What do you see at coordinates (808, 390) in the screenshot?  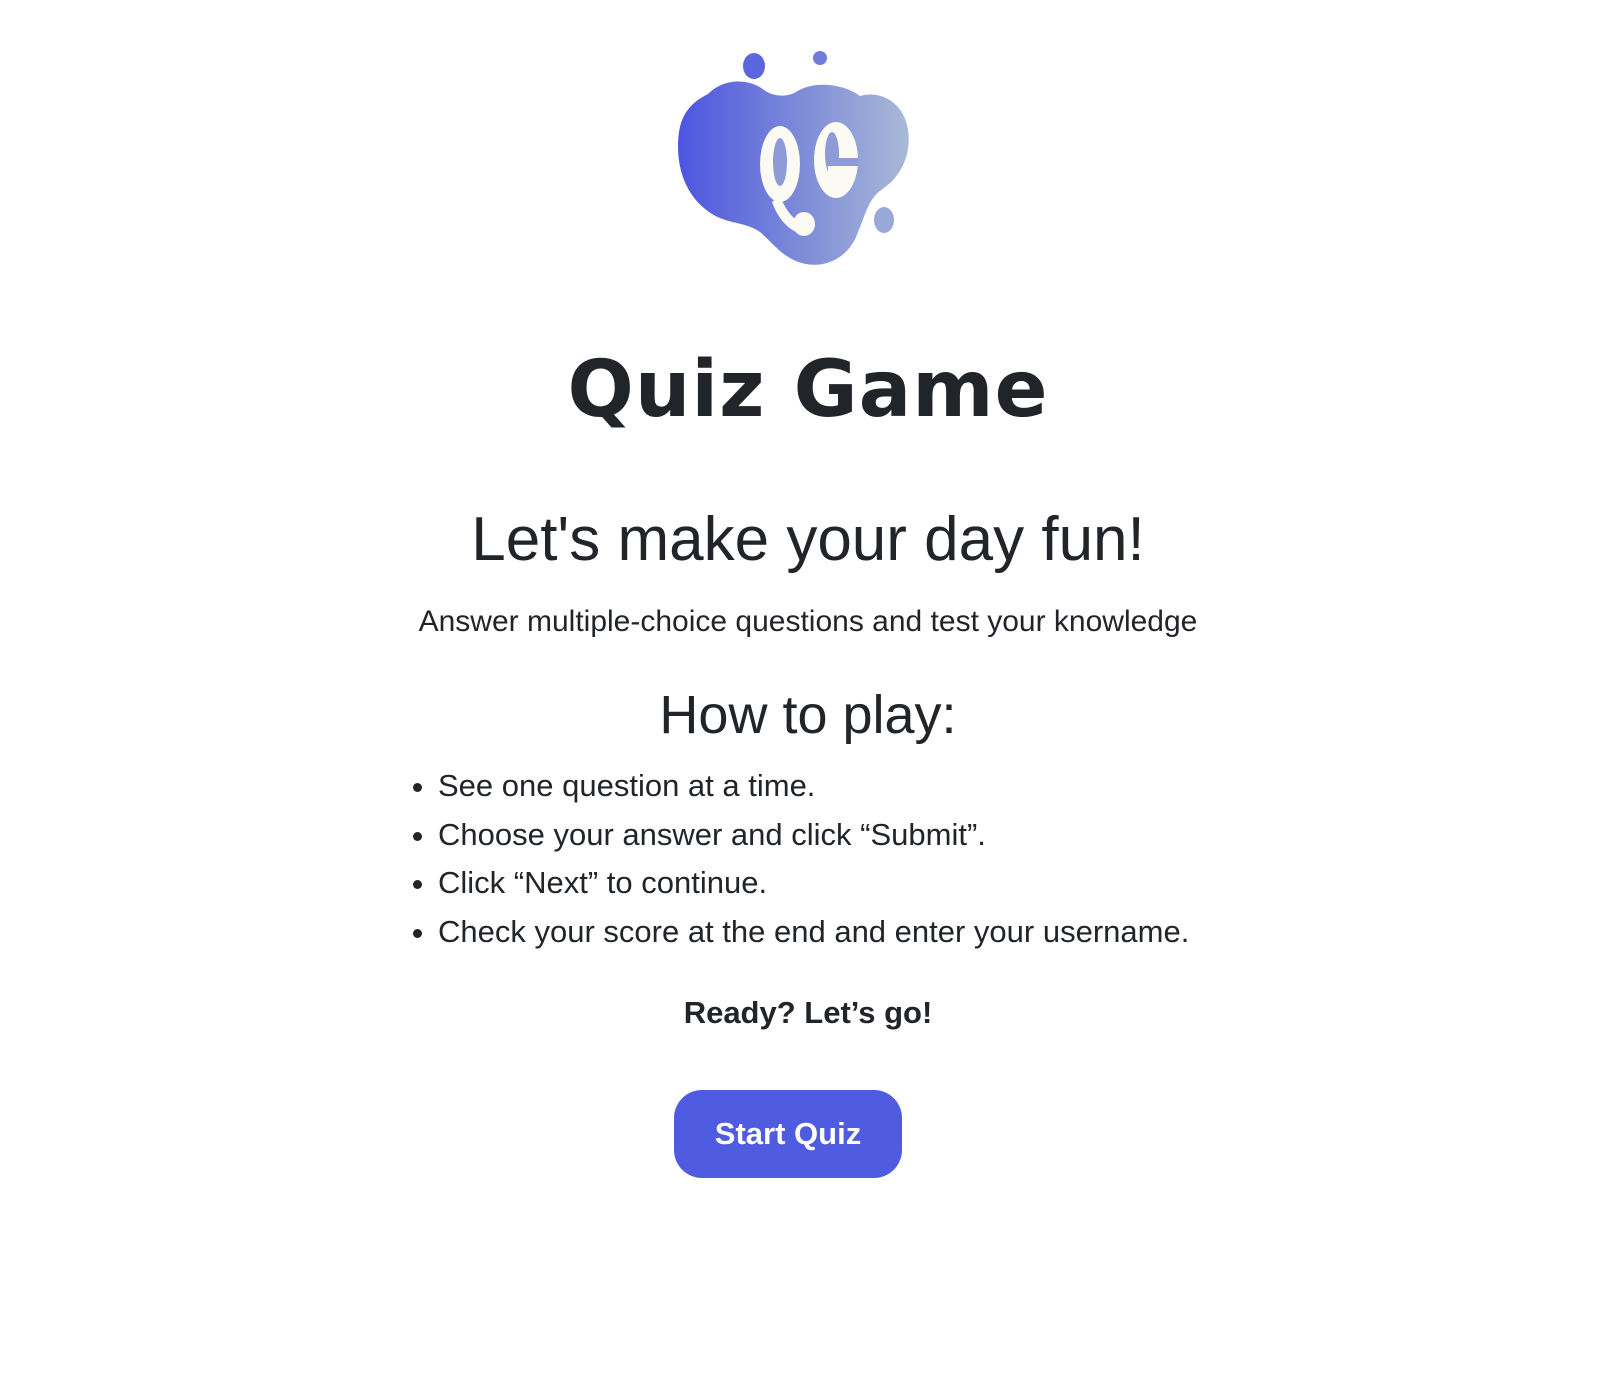 I see `page-title: Quiz Game` at bounding box center [808, 390].